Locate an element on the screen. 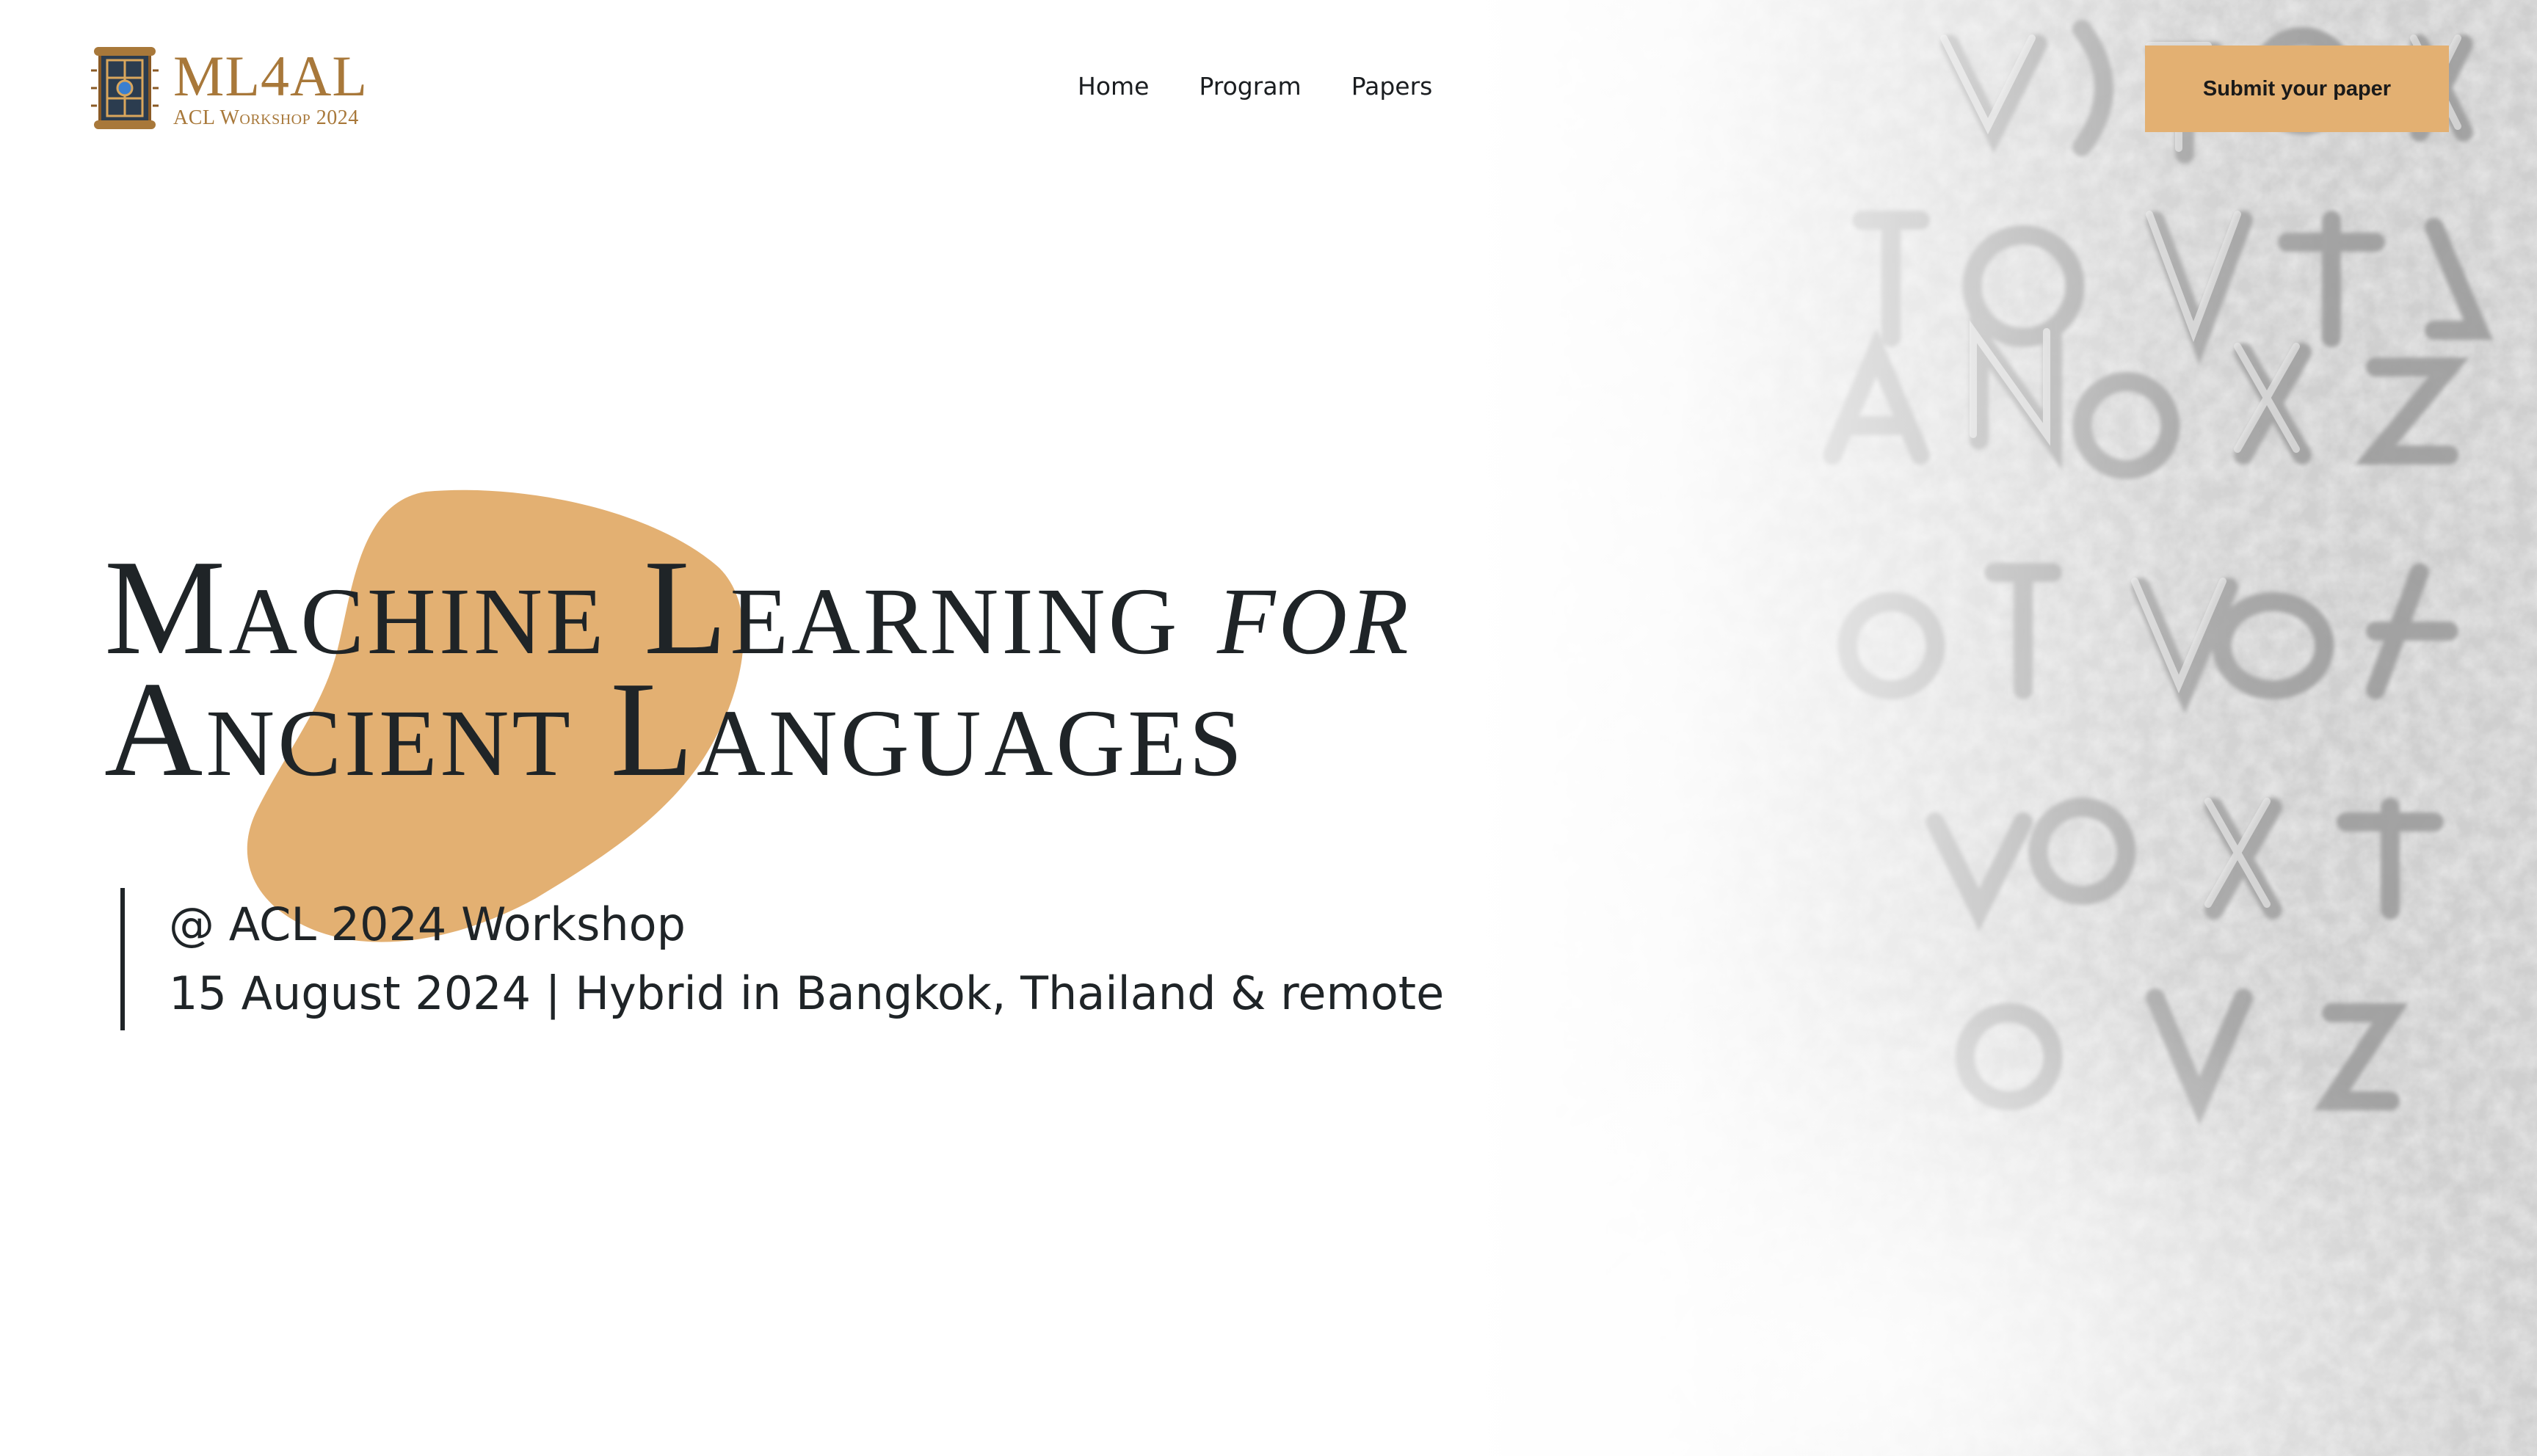 Image resolution: width=2537 pixels, height=1456 pixels. main-nav: Home Program Papers is located at coordinates (1255, 86).